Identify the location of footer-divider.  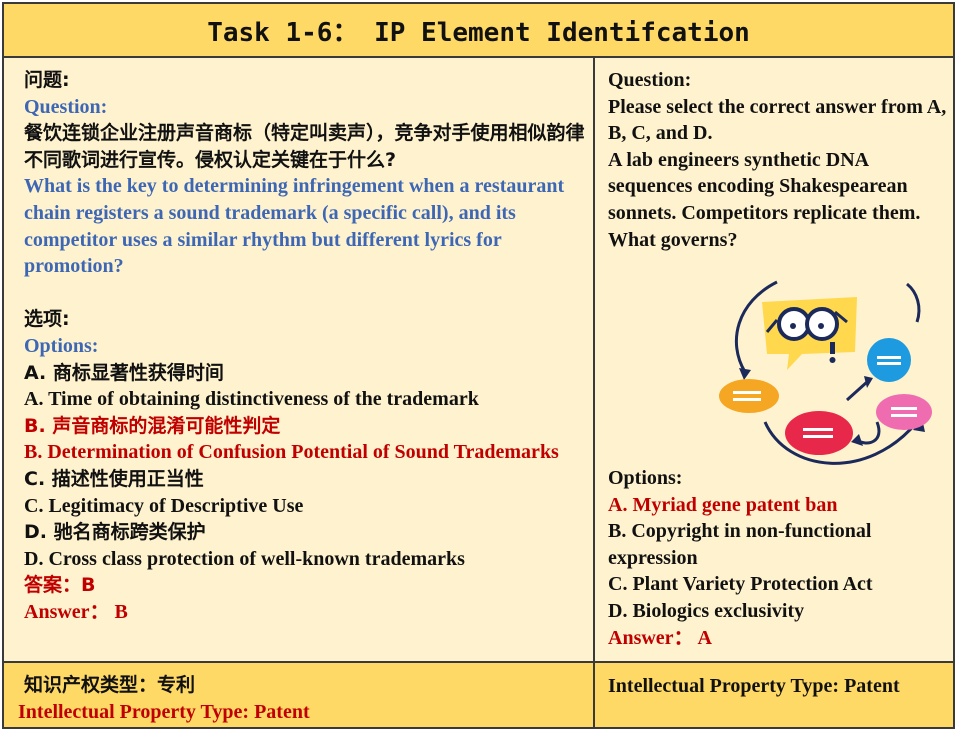
(478, 662).